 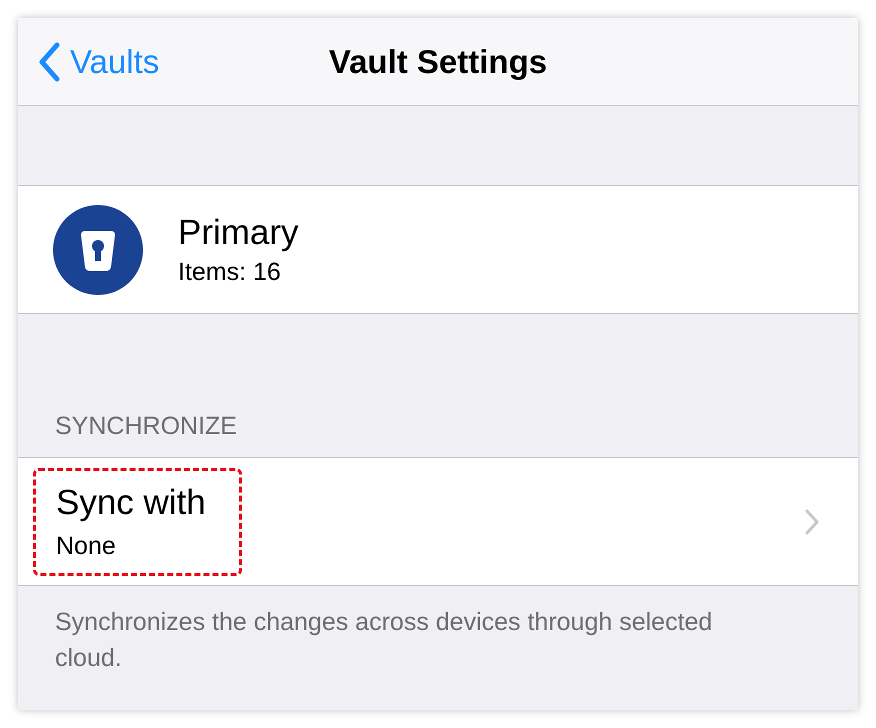 What do you see at coordinates (49, 62) in the screenshot?
I see `chevron-left-icon` at bounding box center [49, 62].